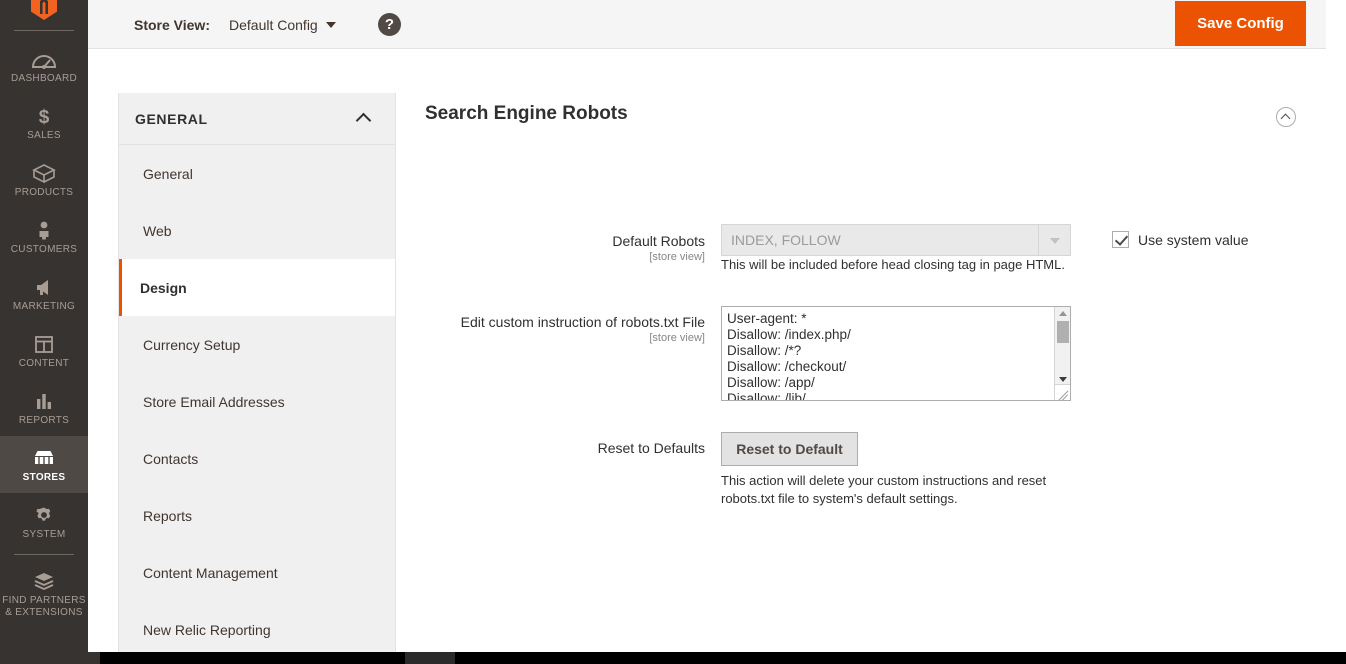 The width and height of the screenshot is (1346, 664). I want to click on box-icon, so click(44, 173).